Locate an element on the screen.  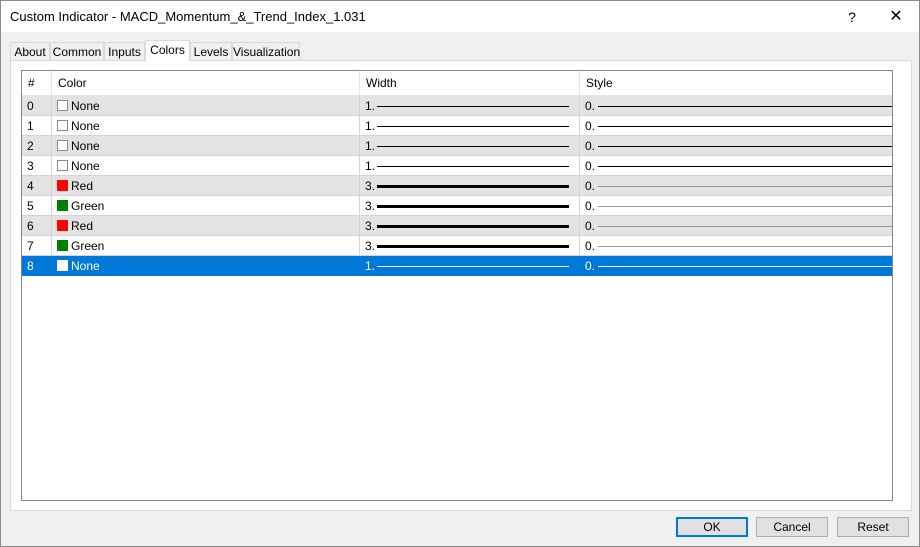
header-color: Color is located at coordinates (206, 83).